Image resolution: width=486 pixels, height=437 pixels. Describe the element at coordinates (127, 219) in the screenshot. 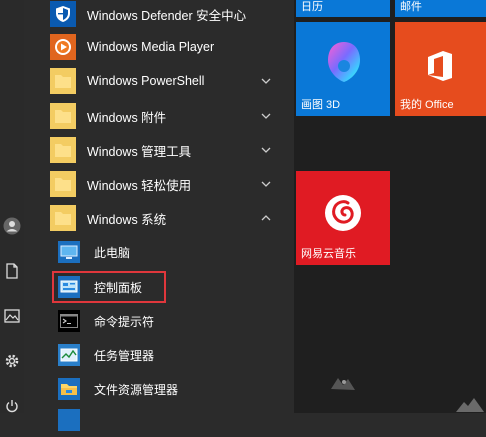

I see `app-label: Windows 系统` at that location.